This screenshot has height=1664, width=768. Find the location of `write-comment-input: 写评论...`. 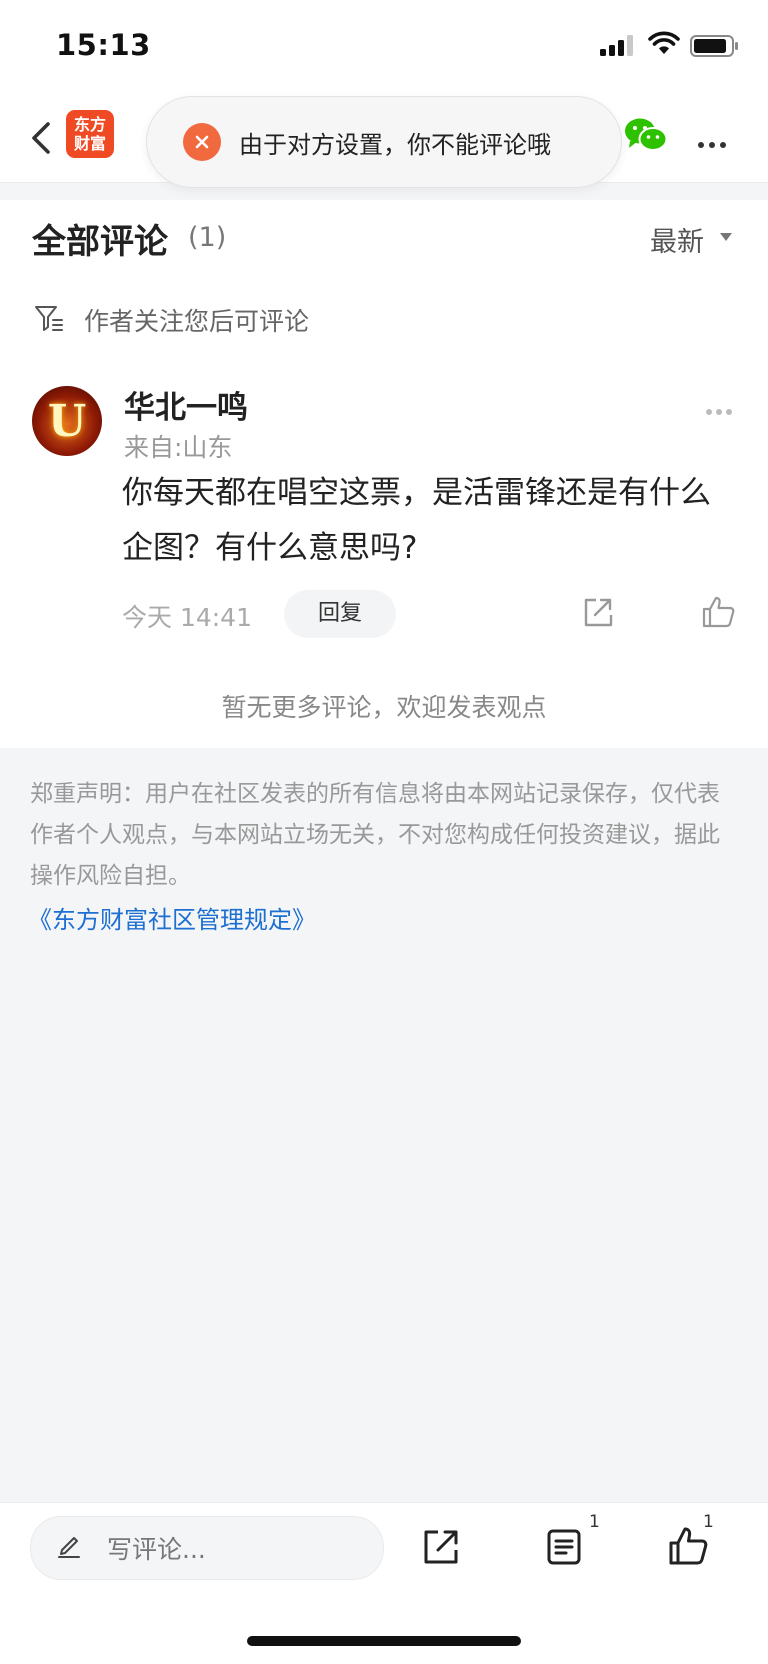

write-comment-input: 写评论... is located at coordinates (207, 1548).